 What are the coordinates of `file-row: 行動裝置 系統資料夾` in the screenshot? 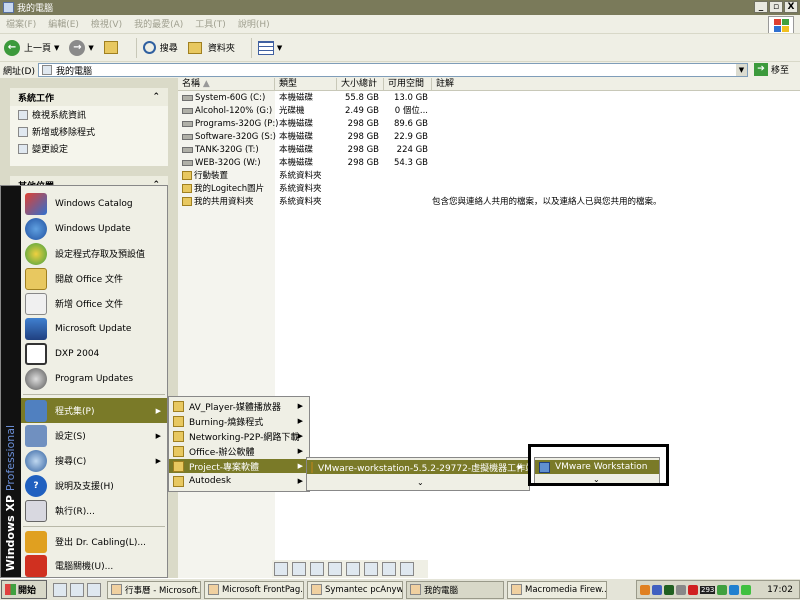 It's located at (489, 176).